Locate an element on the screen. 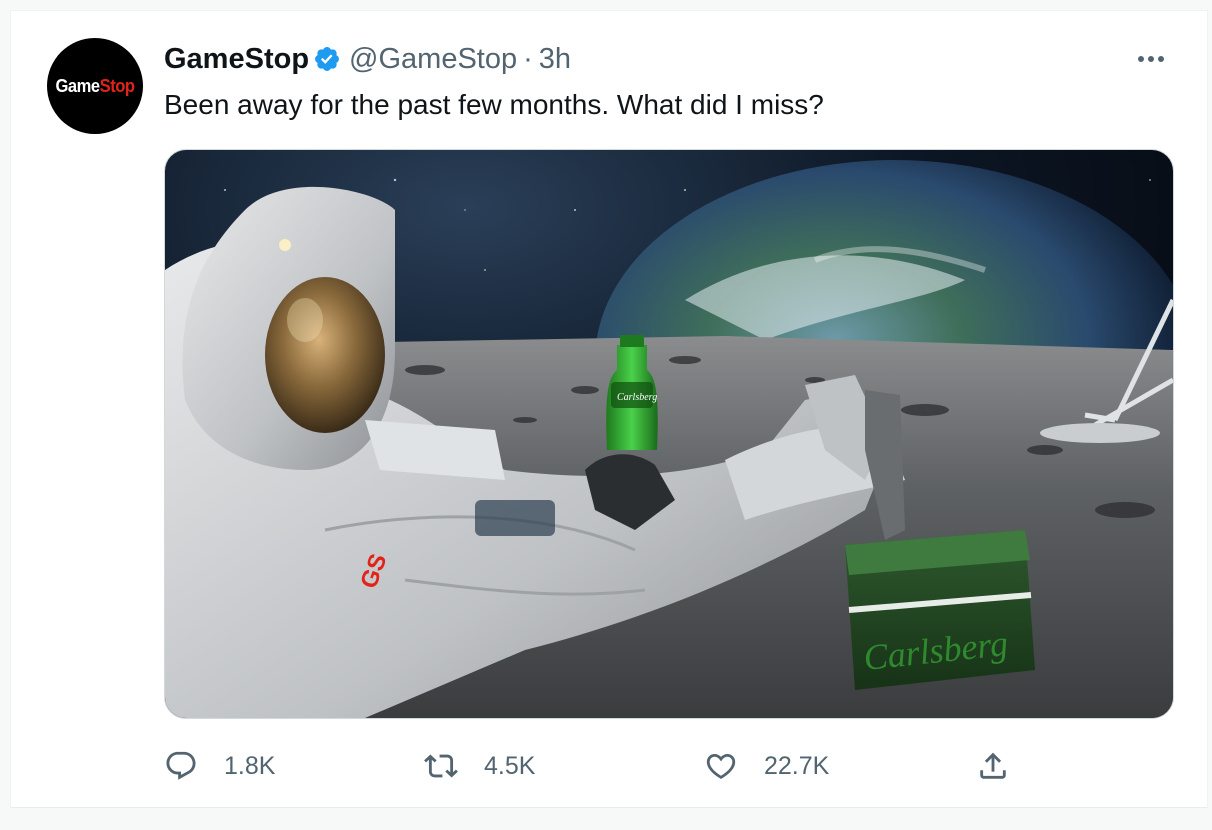 Image resolution: width=1212 pixels, height=830 pixels. heart-icon is located at coordinates (721, 766).